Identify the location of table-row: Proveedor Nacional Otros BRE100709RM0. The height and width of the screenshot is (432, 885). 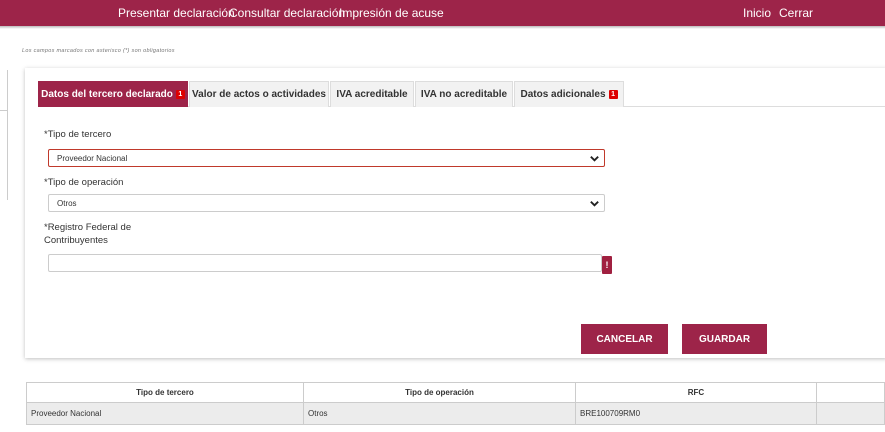
(455, 413).